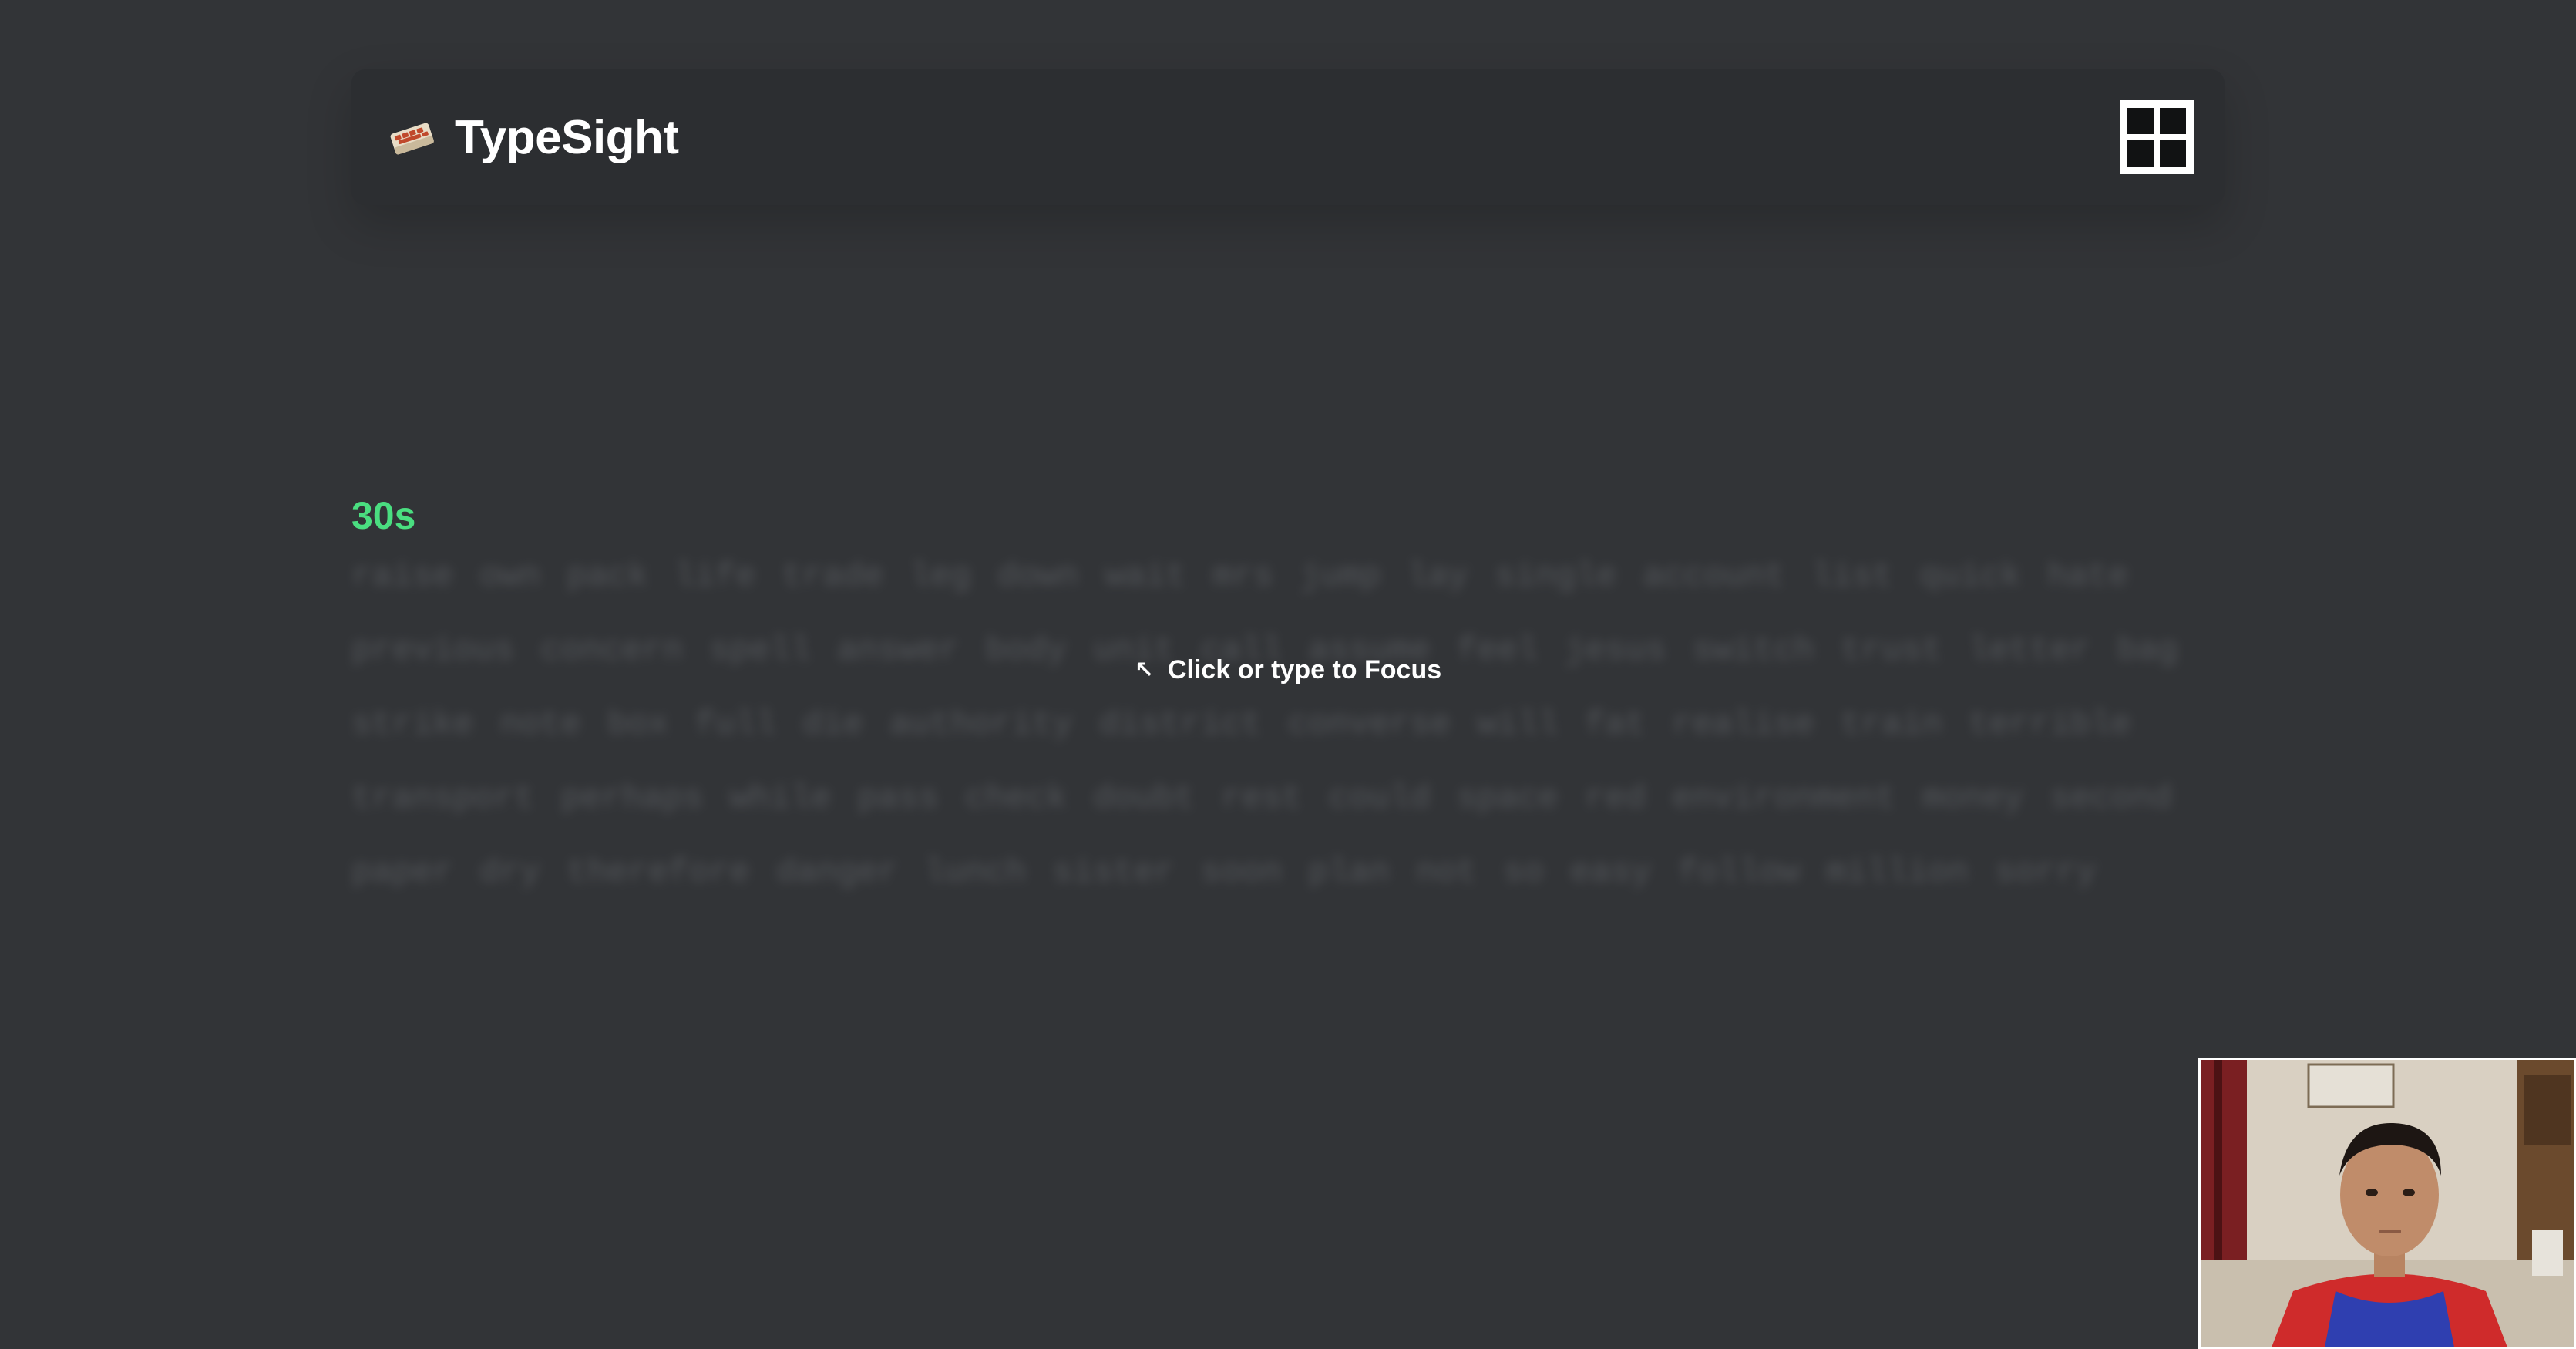  Describe the element at coordinates (510, 872) in the screenshot. I see `word: dry` at that location.